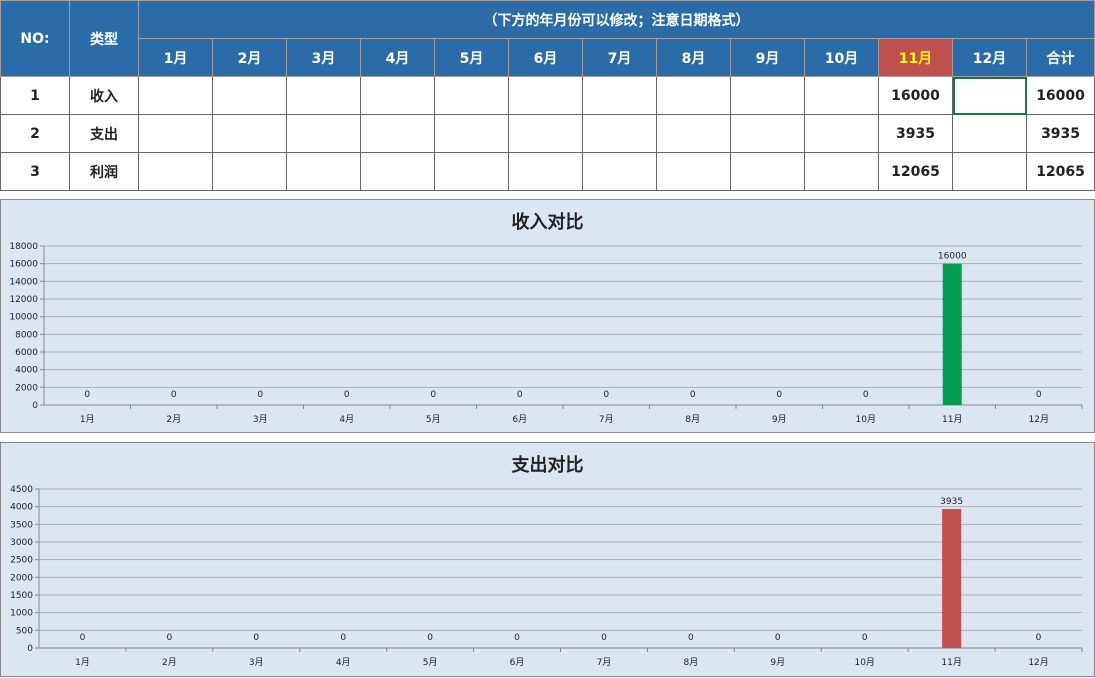 The image size is (1095, 678). Describe the element at coordinates (35, 95) in the screenshot. I see `row-number-cell: 1` at that location.